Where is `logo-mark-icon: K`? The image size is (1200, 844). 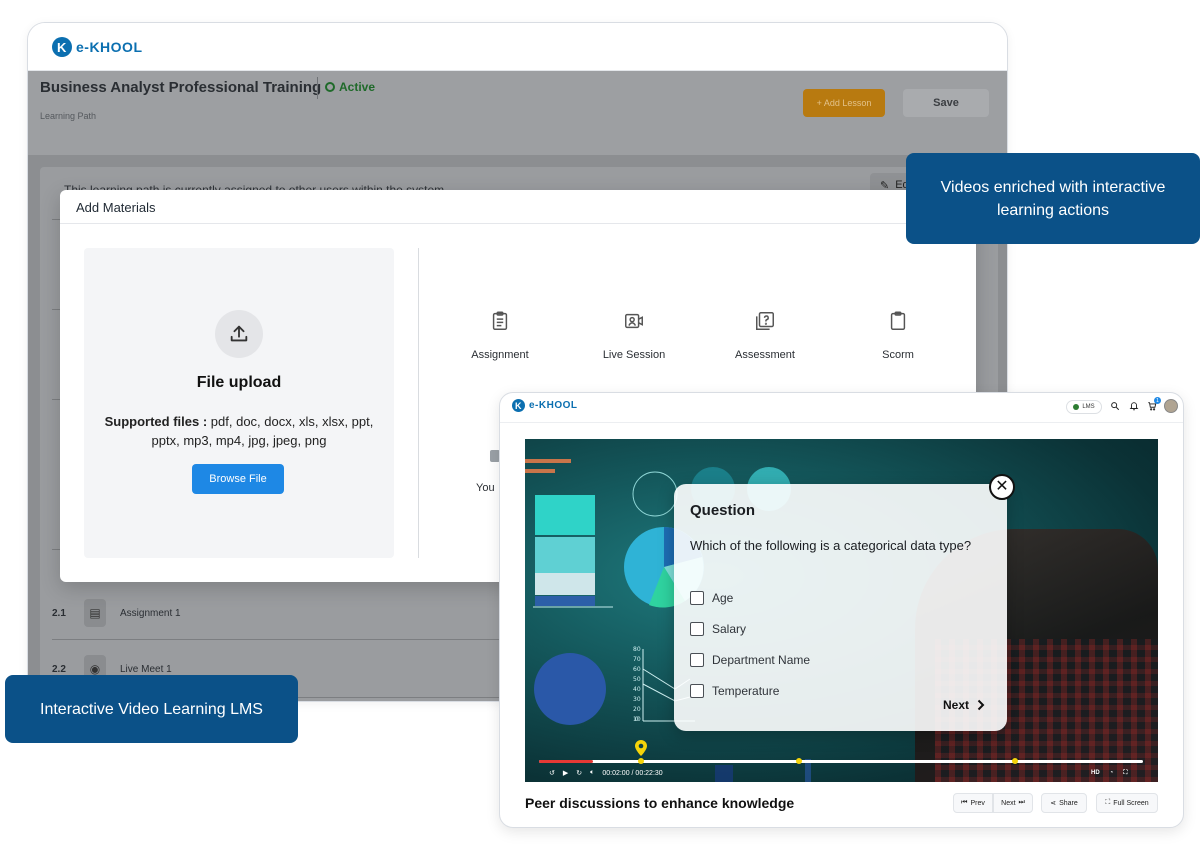
logo-mark-icon: K is located at coordinates (62, 47).